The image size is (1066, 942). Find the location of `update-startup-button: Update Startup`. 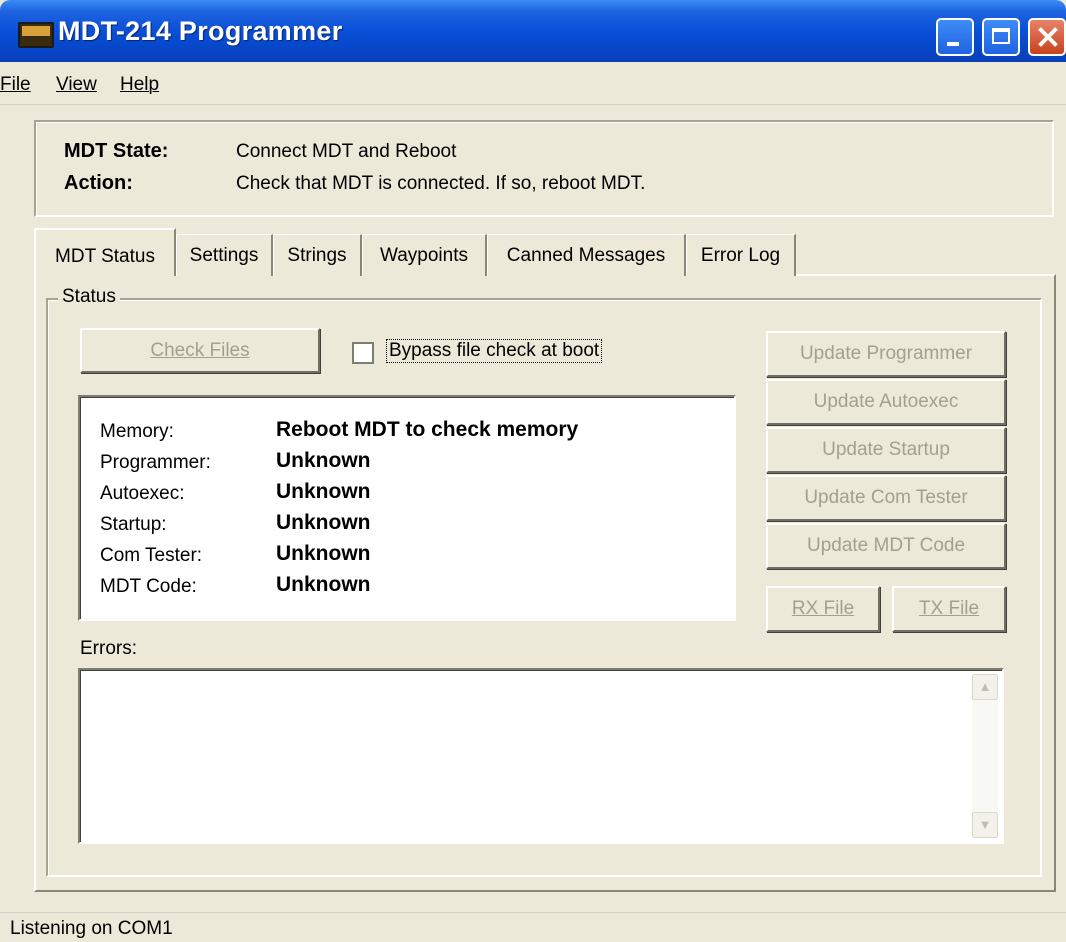

update-startup-button: Update Startup is located at coordinates (886, 450).